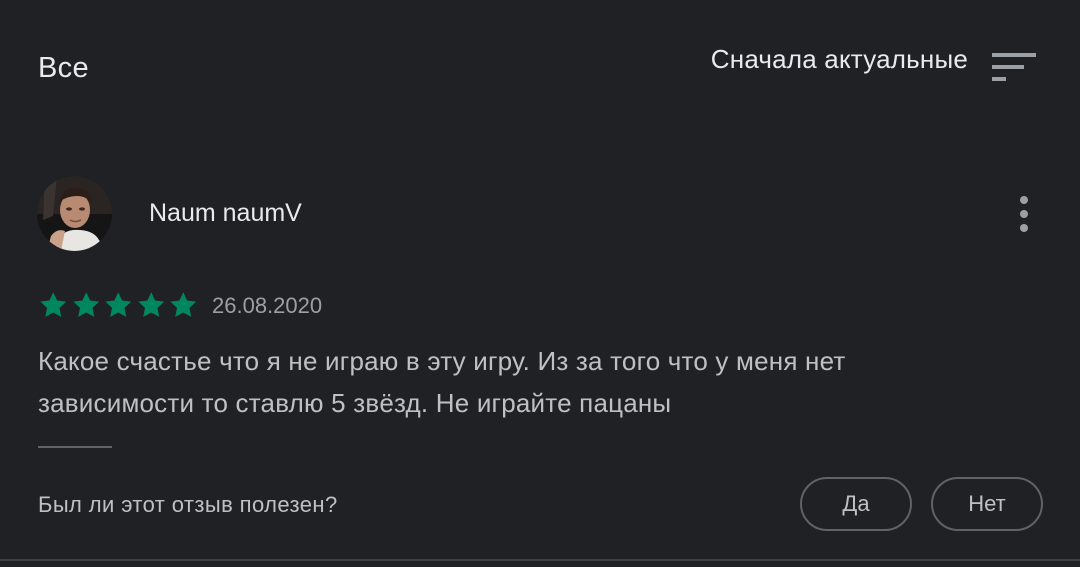 The height and width of the screenshot is (567, 1080). Describe the element at coordinates (225, 213) in the screenshot. I see `reviewer-name: Naum naumV` at that location.